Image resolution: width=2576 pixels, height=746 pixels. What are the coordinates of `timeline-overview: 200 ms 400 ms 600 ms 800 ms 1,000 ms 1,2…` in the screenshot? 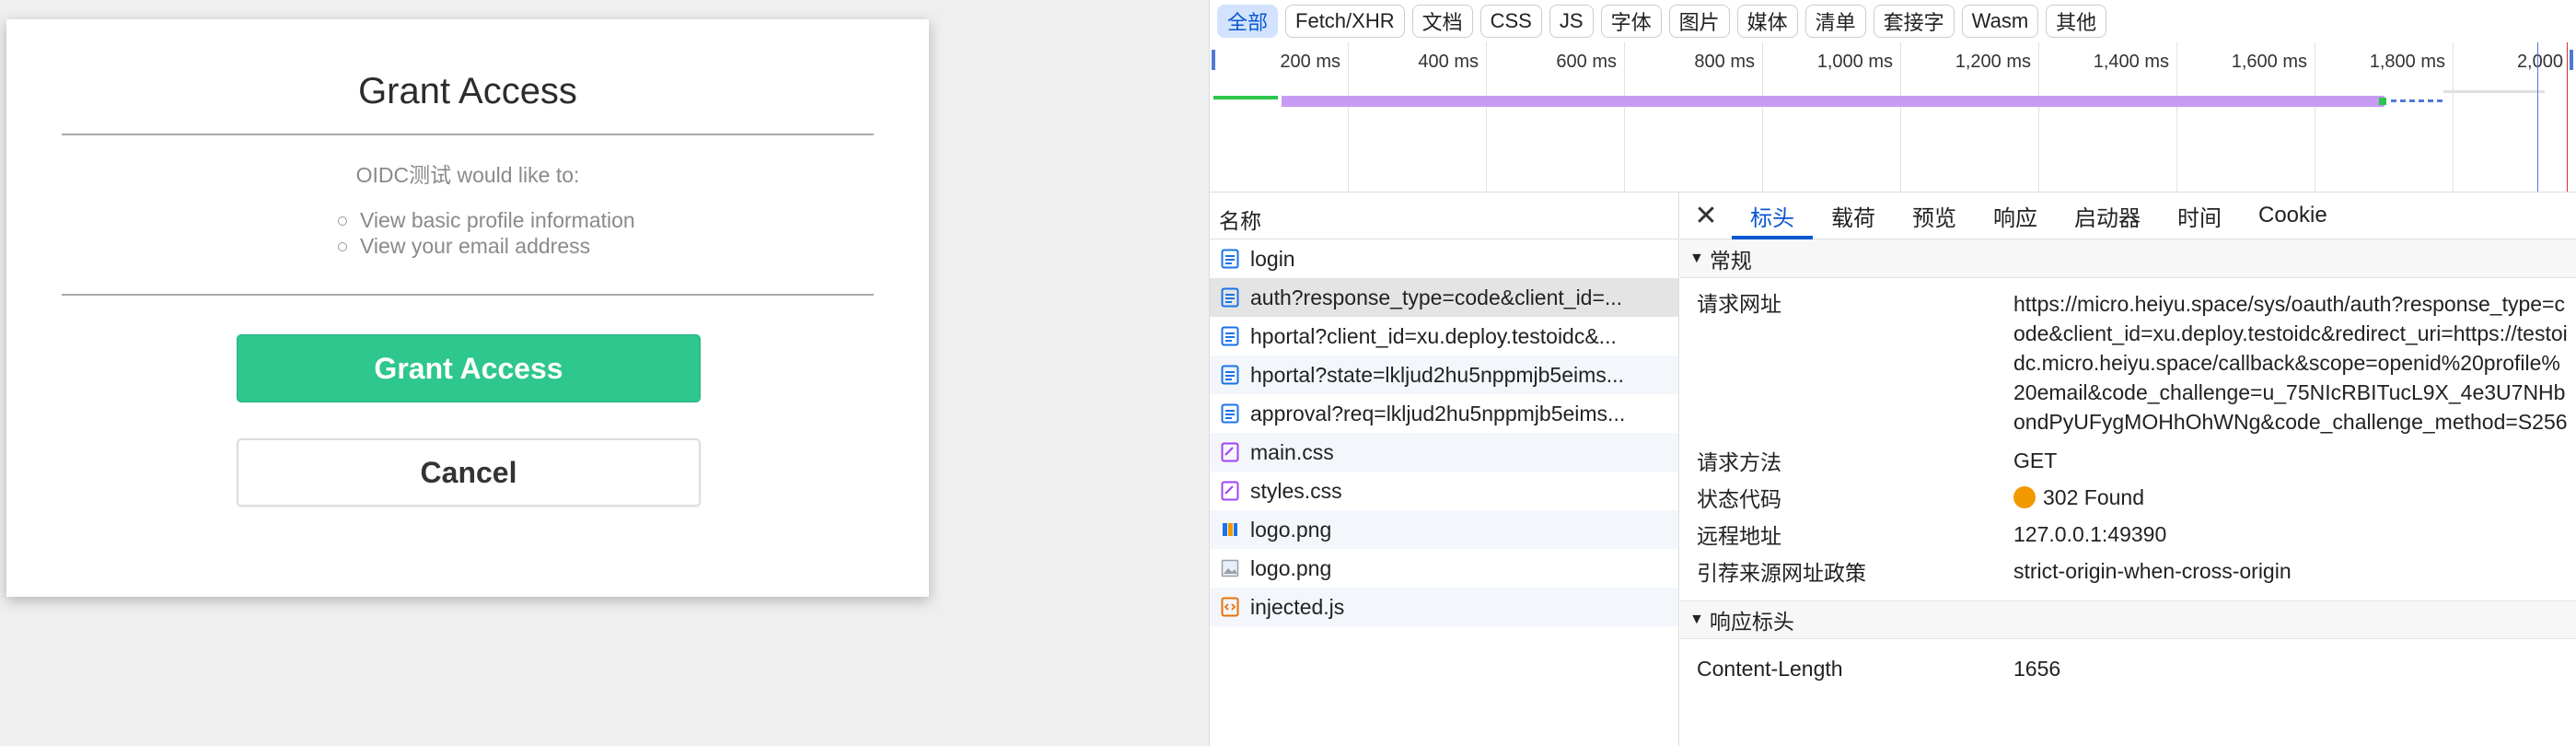 It's located at (1893, 117).